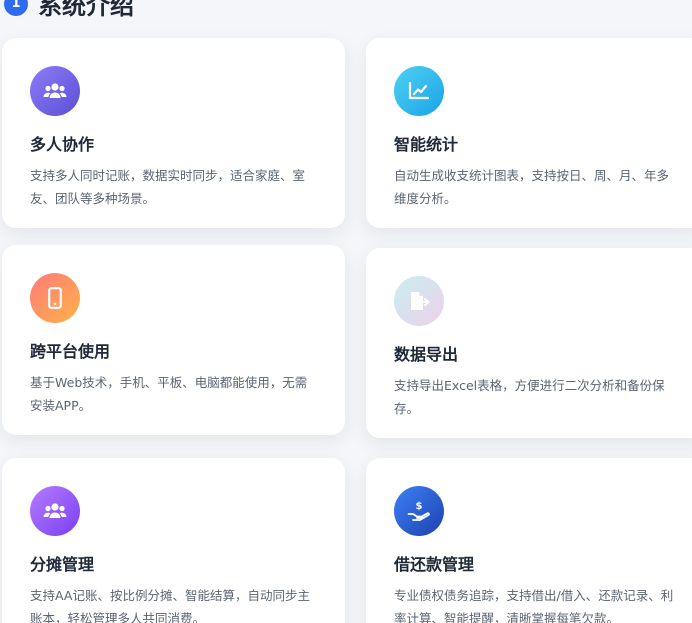 The image size is (692, 623). I want to click on section-title: 系统介绍, so click(86, 10).